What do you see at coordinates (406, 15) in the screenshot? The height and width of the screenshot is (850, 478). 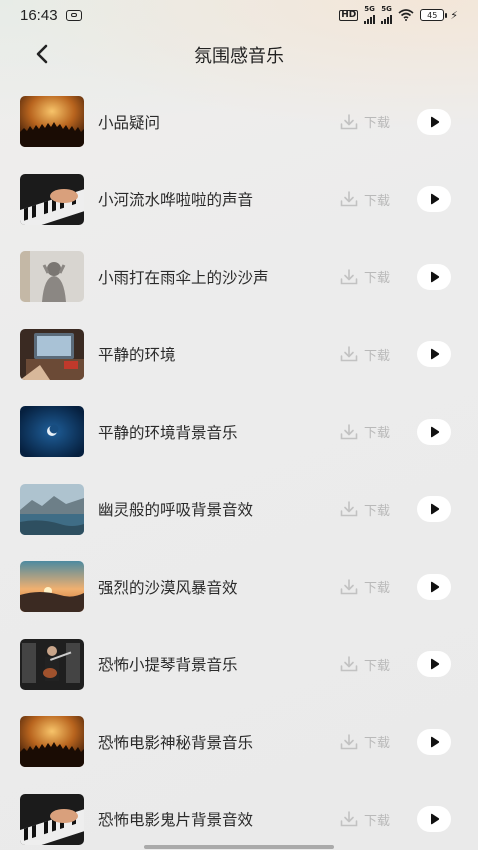 I see `wifi-icon` at bounding box center [406, 15].